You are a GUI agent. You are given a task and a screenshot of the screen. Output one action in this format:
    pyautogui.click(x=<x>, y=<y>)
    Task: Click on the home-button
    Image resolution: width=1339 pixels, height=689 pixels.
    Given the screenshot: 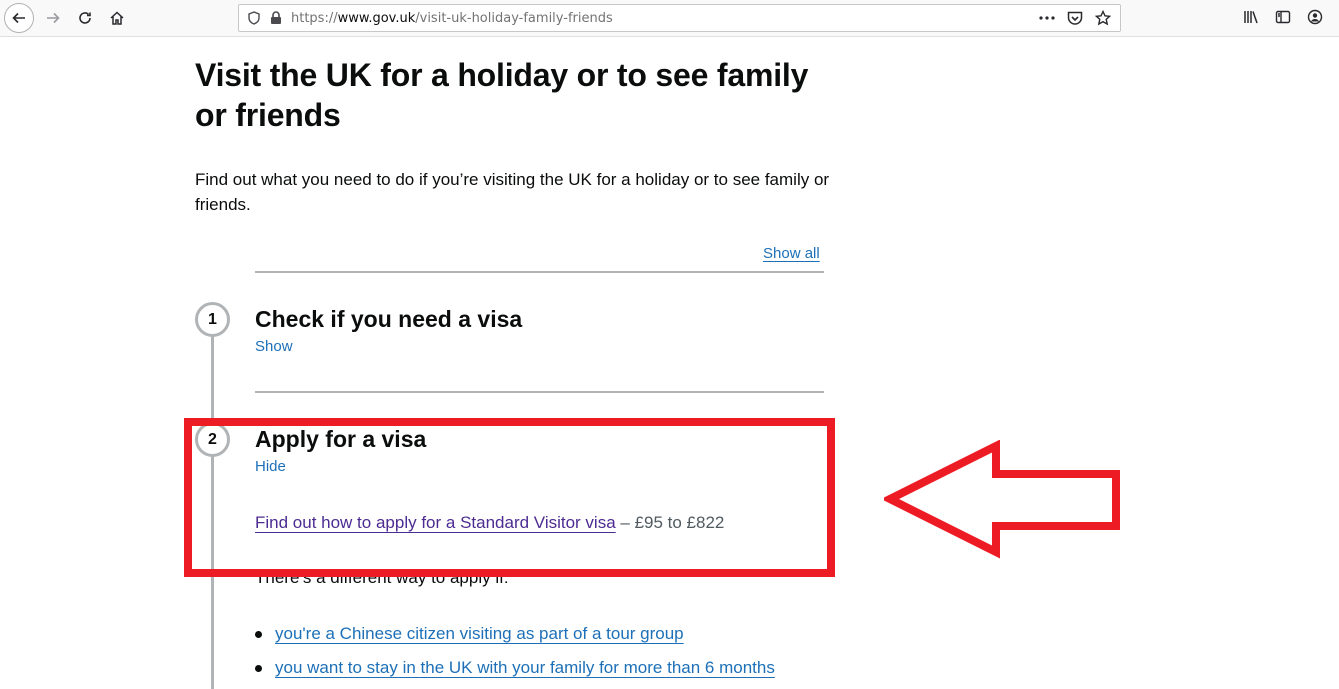 What is the action you would take?
    pyautogui.click(x=117, y=18)
    